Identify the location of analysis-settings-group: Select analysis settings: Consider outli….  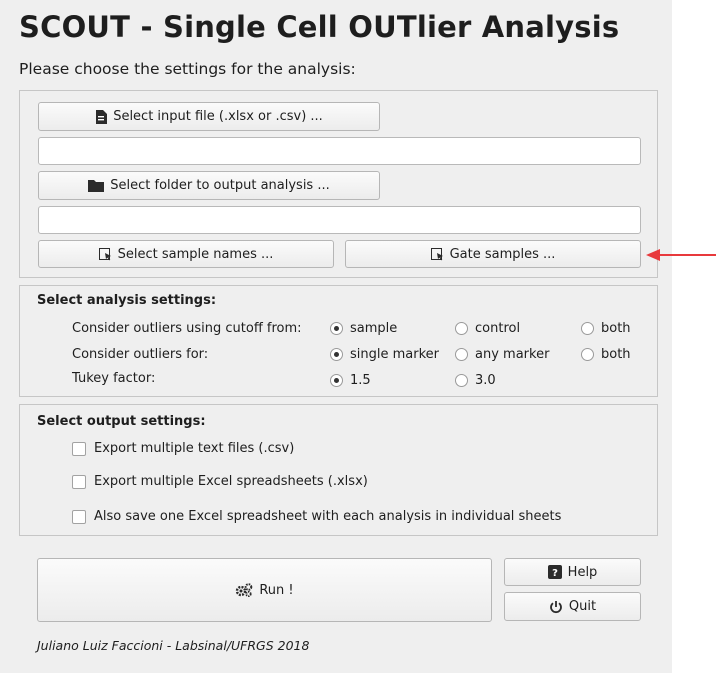
(338, 341).